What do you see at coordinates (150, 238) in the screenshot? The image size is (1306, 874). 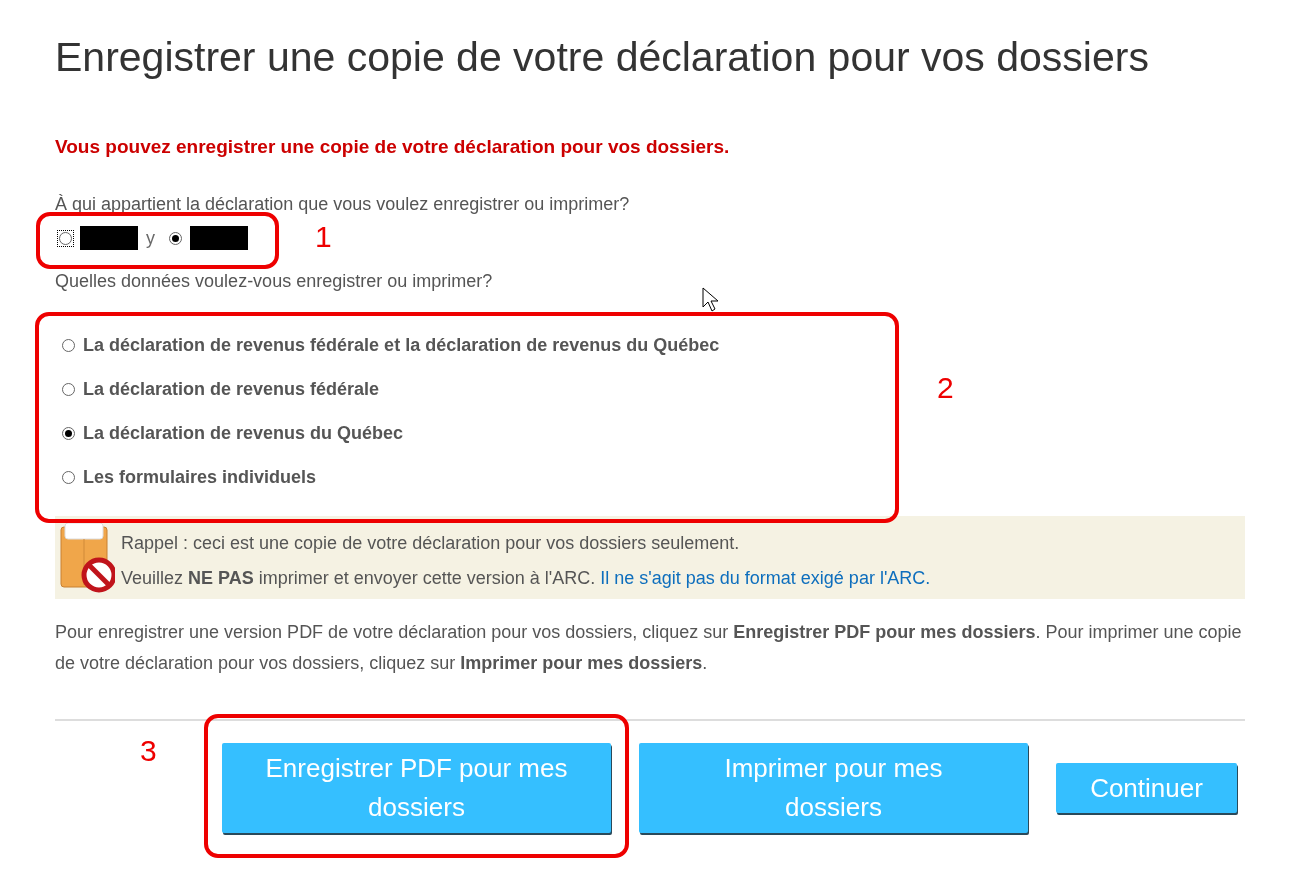 I see `owner-name: y` at bounding box center [150, 238].